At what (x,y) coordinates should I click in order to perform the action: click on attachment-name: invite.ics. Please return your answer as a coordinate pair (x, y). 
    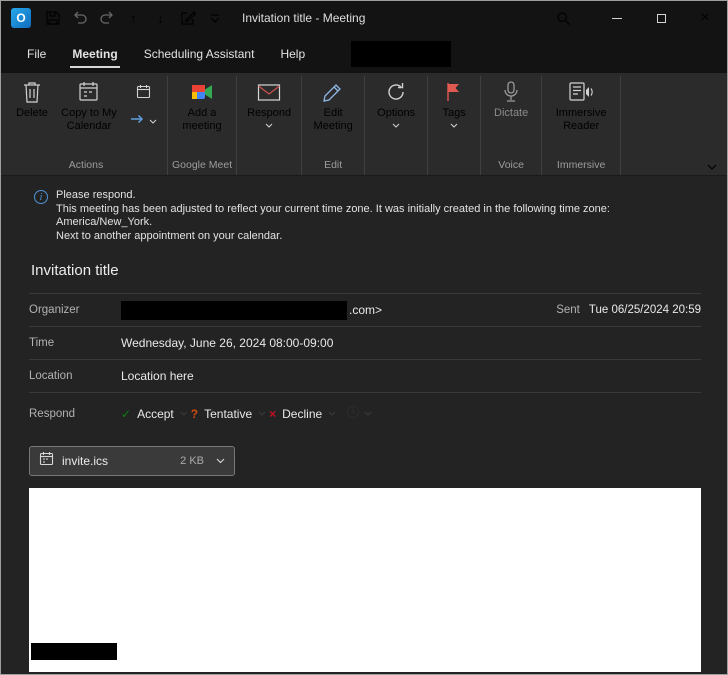
    Looking at the image, I should click on (85, 461).